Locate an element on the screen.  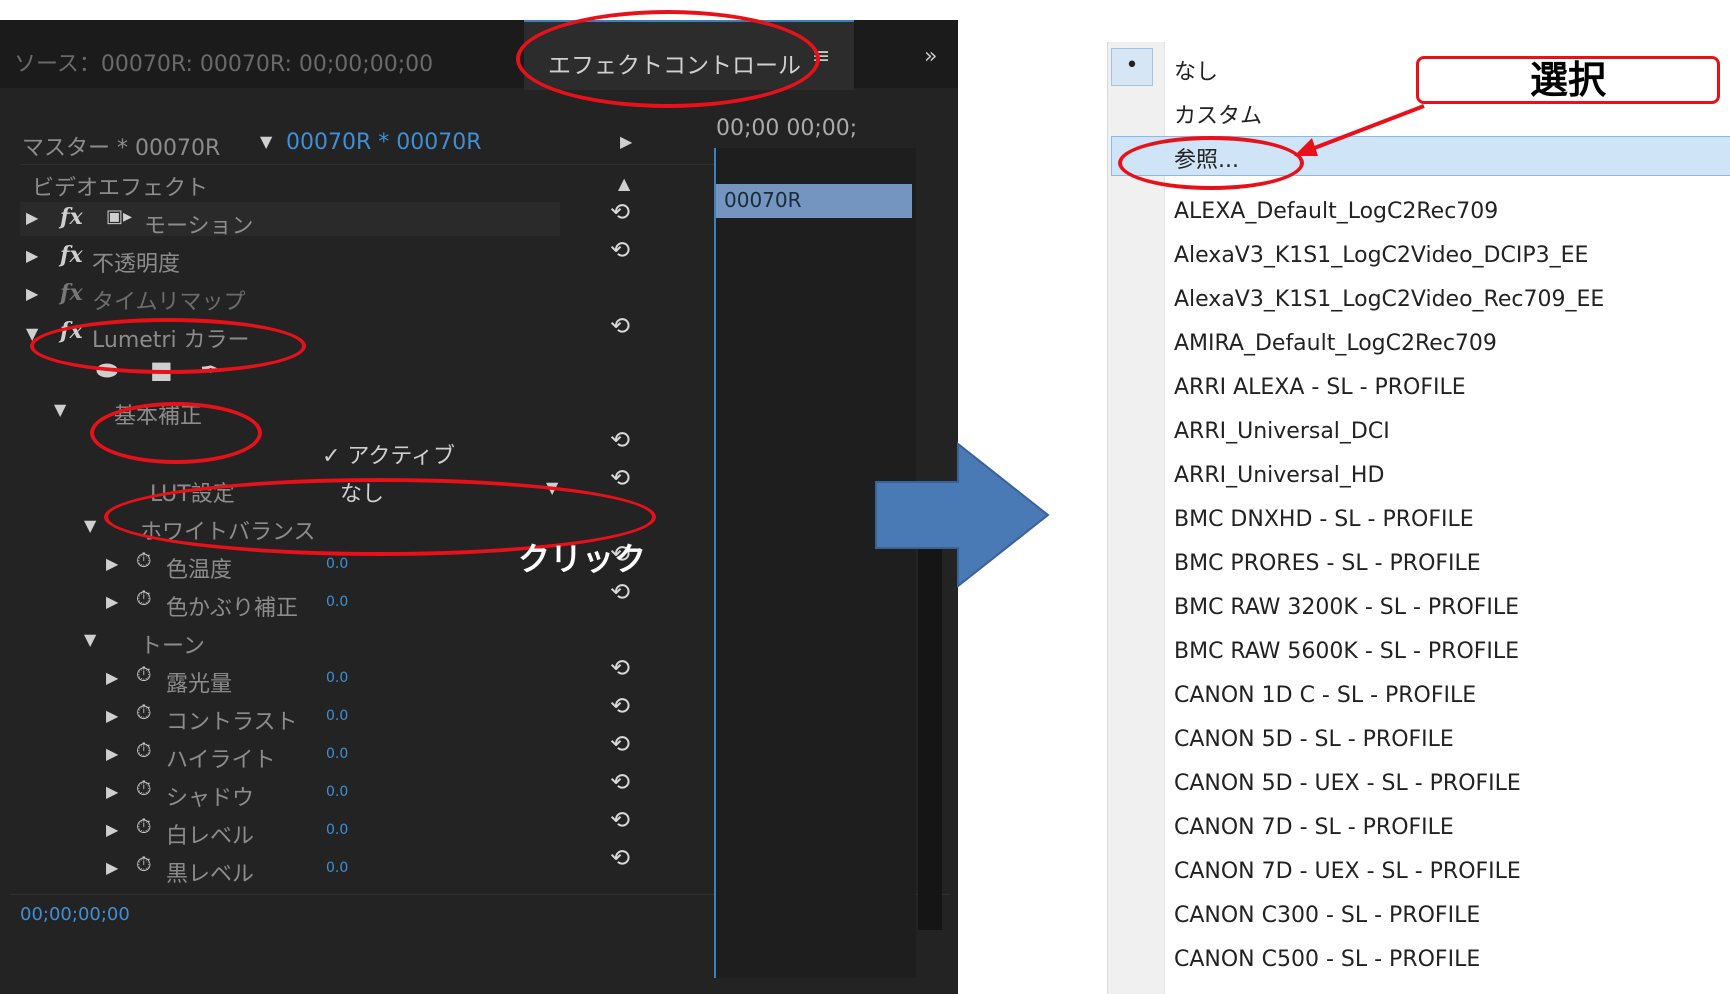
select-annotation: 選択 is located at coordinates (1568, 80).